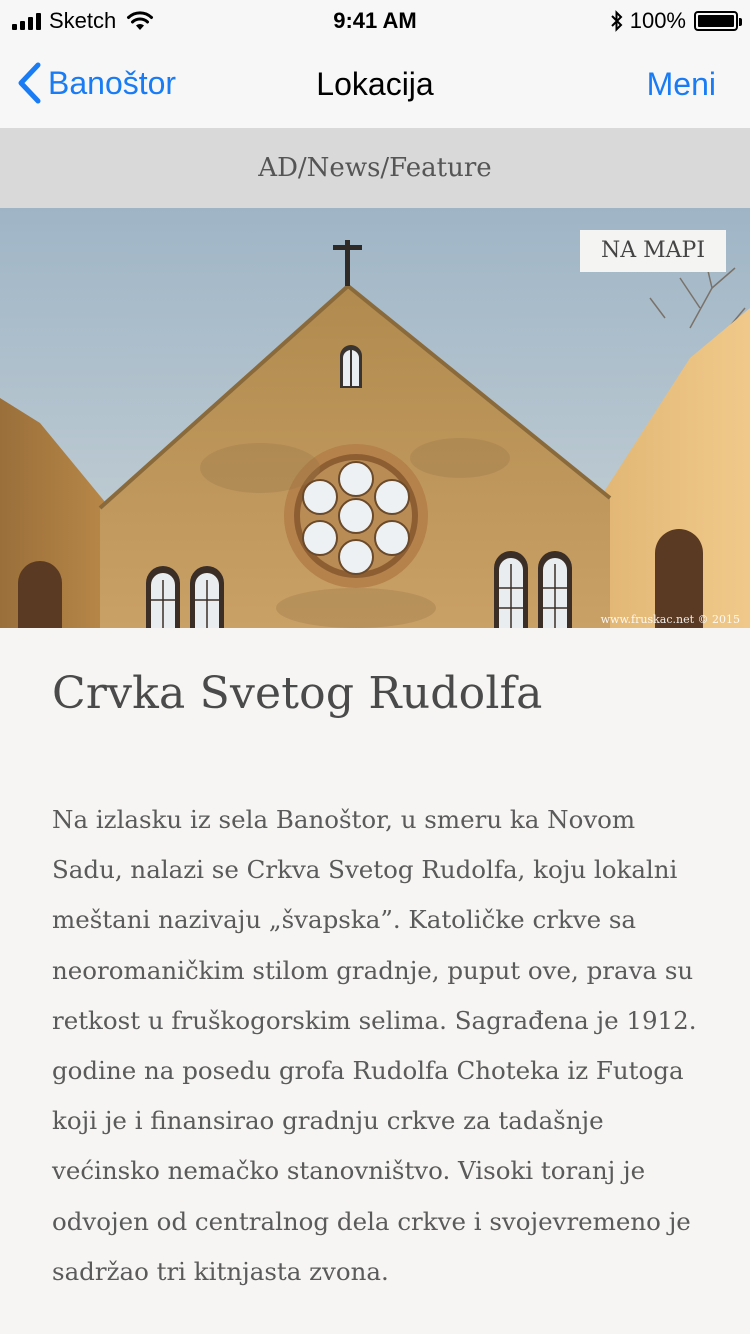  Describe the element at coordinates (670, 619) in the screenshot. I see `photo-credit: www.fruskac.net © 2015` at that location.